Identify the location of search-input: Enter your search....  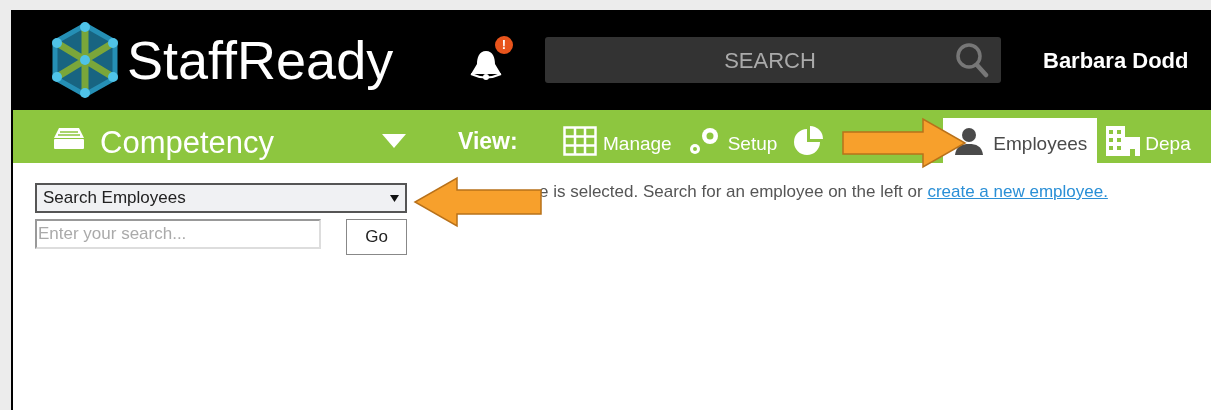
(178, 234).